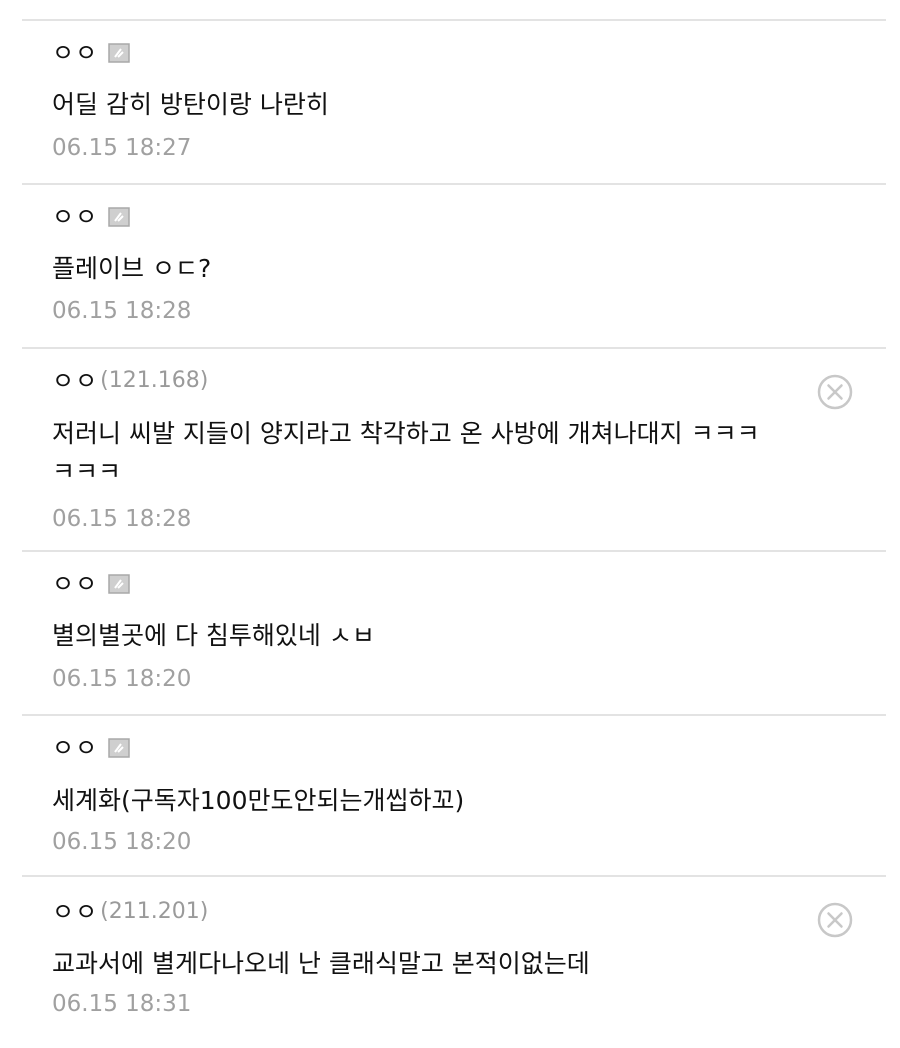  I want to click on comment-text: 세계화(구독자100만도안되는개씹하꼬), so click(258, 800).